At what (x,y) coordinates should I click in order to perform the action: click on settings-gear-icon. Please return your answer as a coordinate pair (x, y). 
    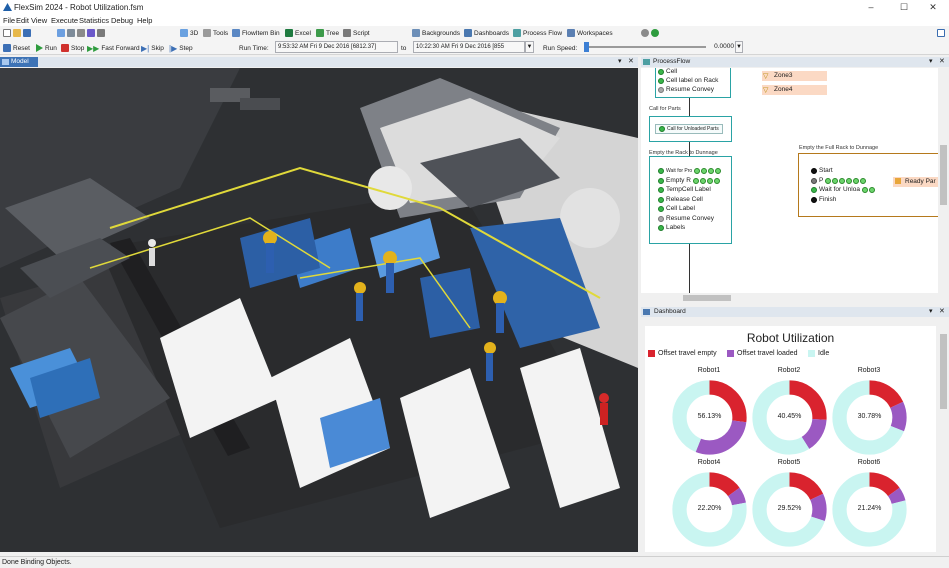
    Looking at the image, I should click on (645, 33).